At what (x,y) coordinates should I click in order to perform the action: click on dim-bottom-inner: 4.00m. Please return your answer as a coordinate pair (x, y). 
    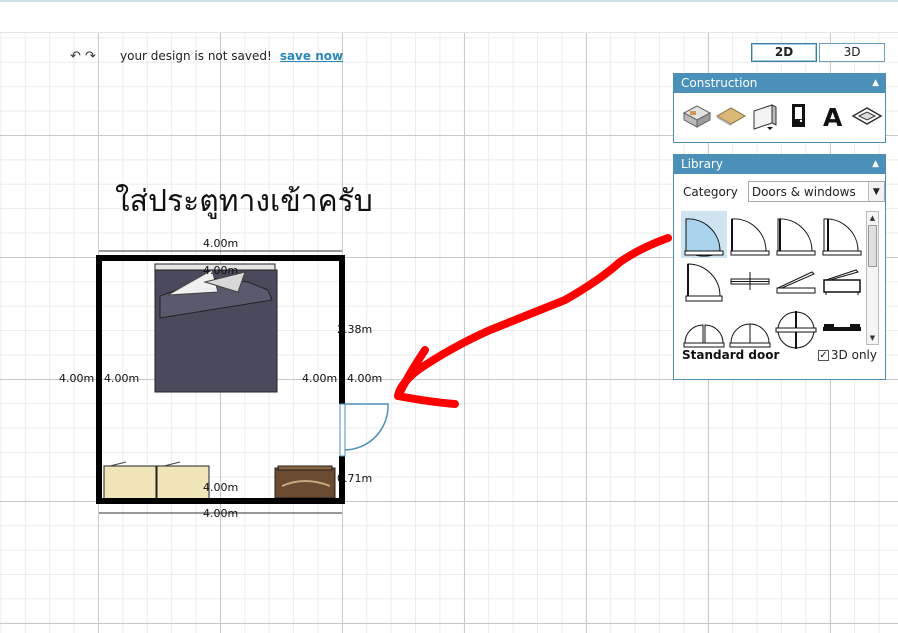
    Looking at the image, I should click on (221, 487).